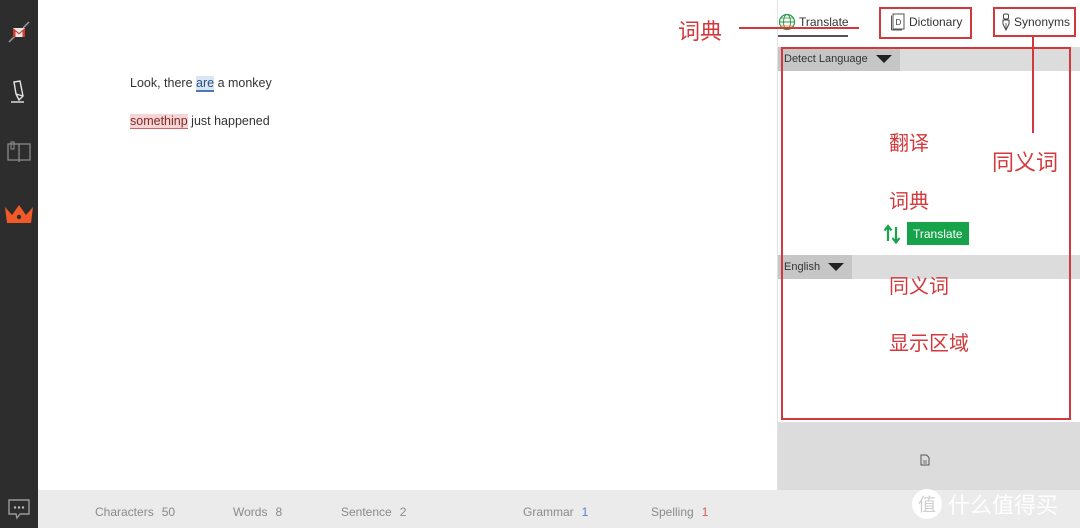 The image size is (1080, 528). What do you see at coordinates (909, 201) in the screenshot?
I see `annotation-area-label: 词典` at bounding box center [909, 201].